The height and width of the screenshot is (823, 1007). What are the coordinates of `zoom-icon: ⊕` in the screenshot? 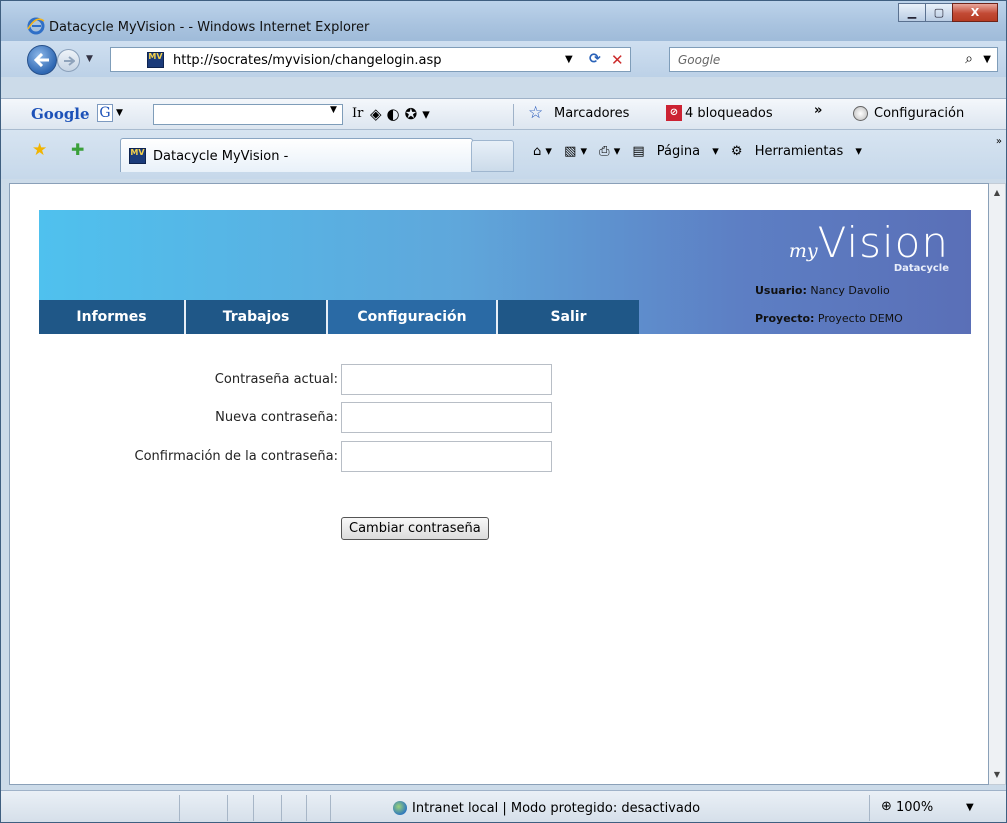 It's located at (886, 806).